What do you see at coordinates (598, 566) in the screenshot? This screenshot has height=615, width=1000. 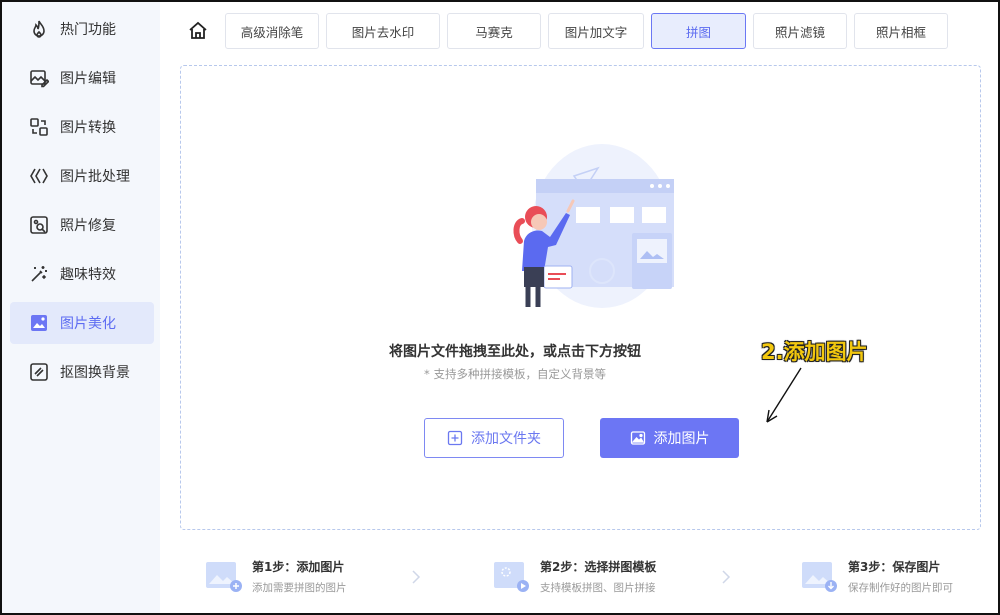 I see `step-title: 第2步：选择拼图模板` at bounding box center [598, 566].